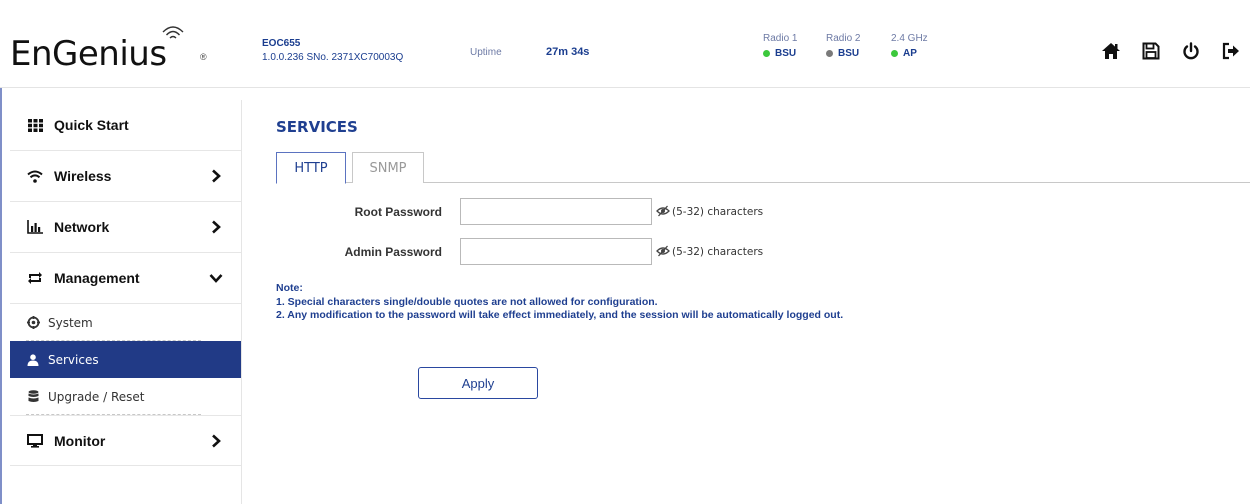 This screenshot has width=1250, height=504. What do you see at coordinates (35, 441) in the screenshot?
I see `monitor-icon` at bounding box center [35, 441].